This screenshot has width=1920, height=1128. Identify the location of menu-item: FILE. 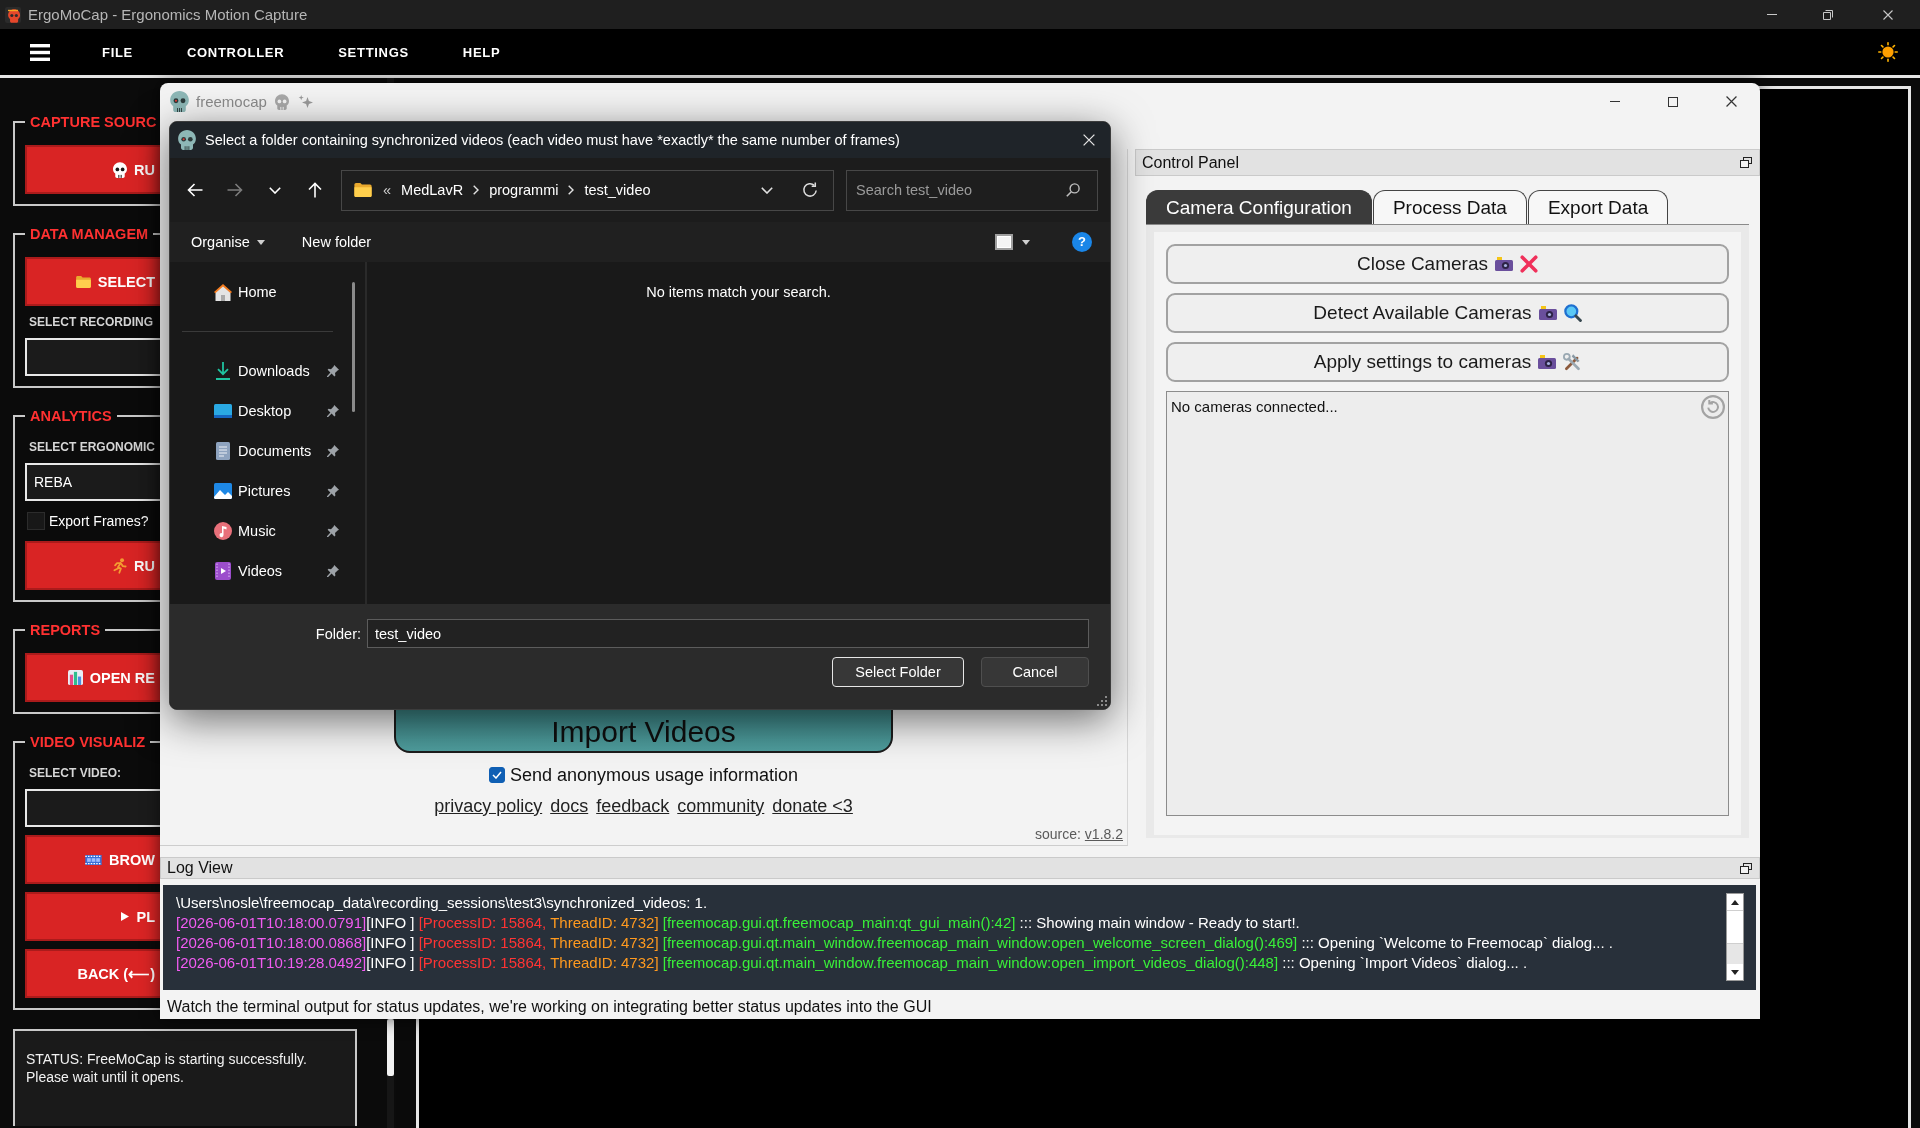
(117, 52).